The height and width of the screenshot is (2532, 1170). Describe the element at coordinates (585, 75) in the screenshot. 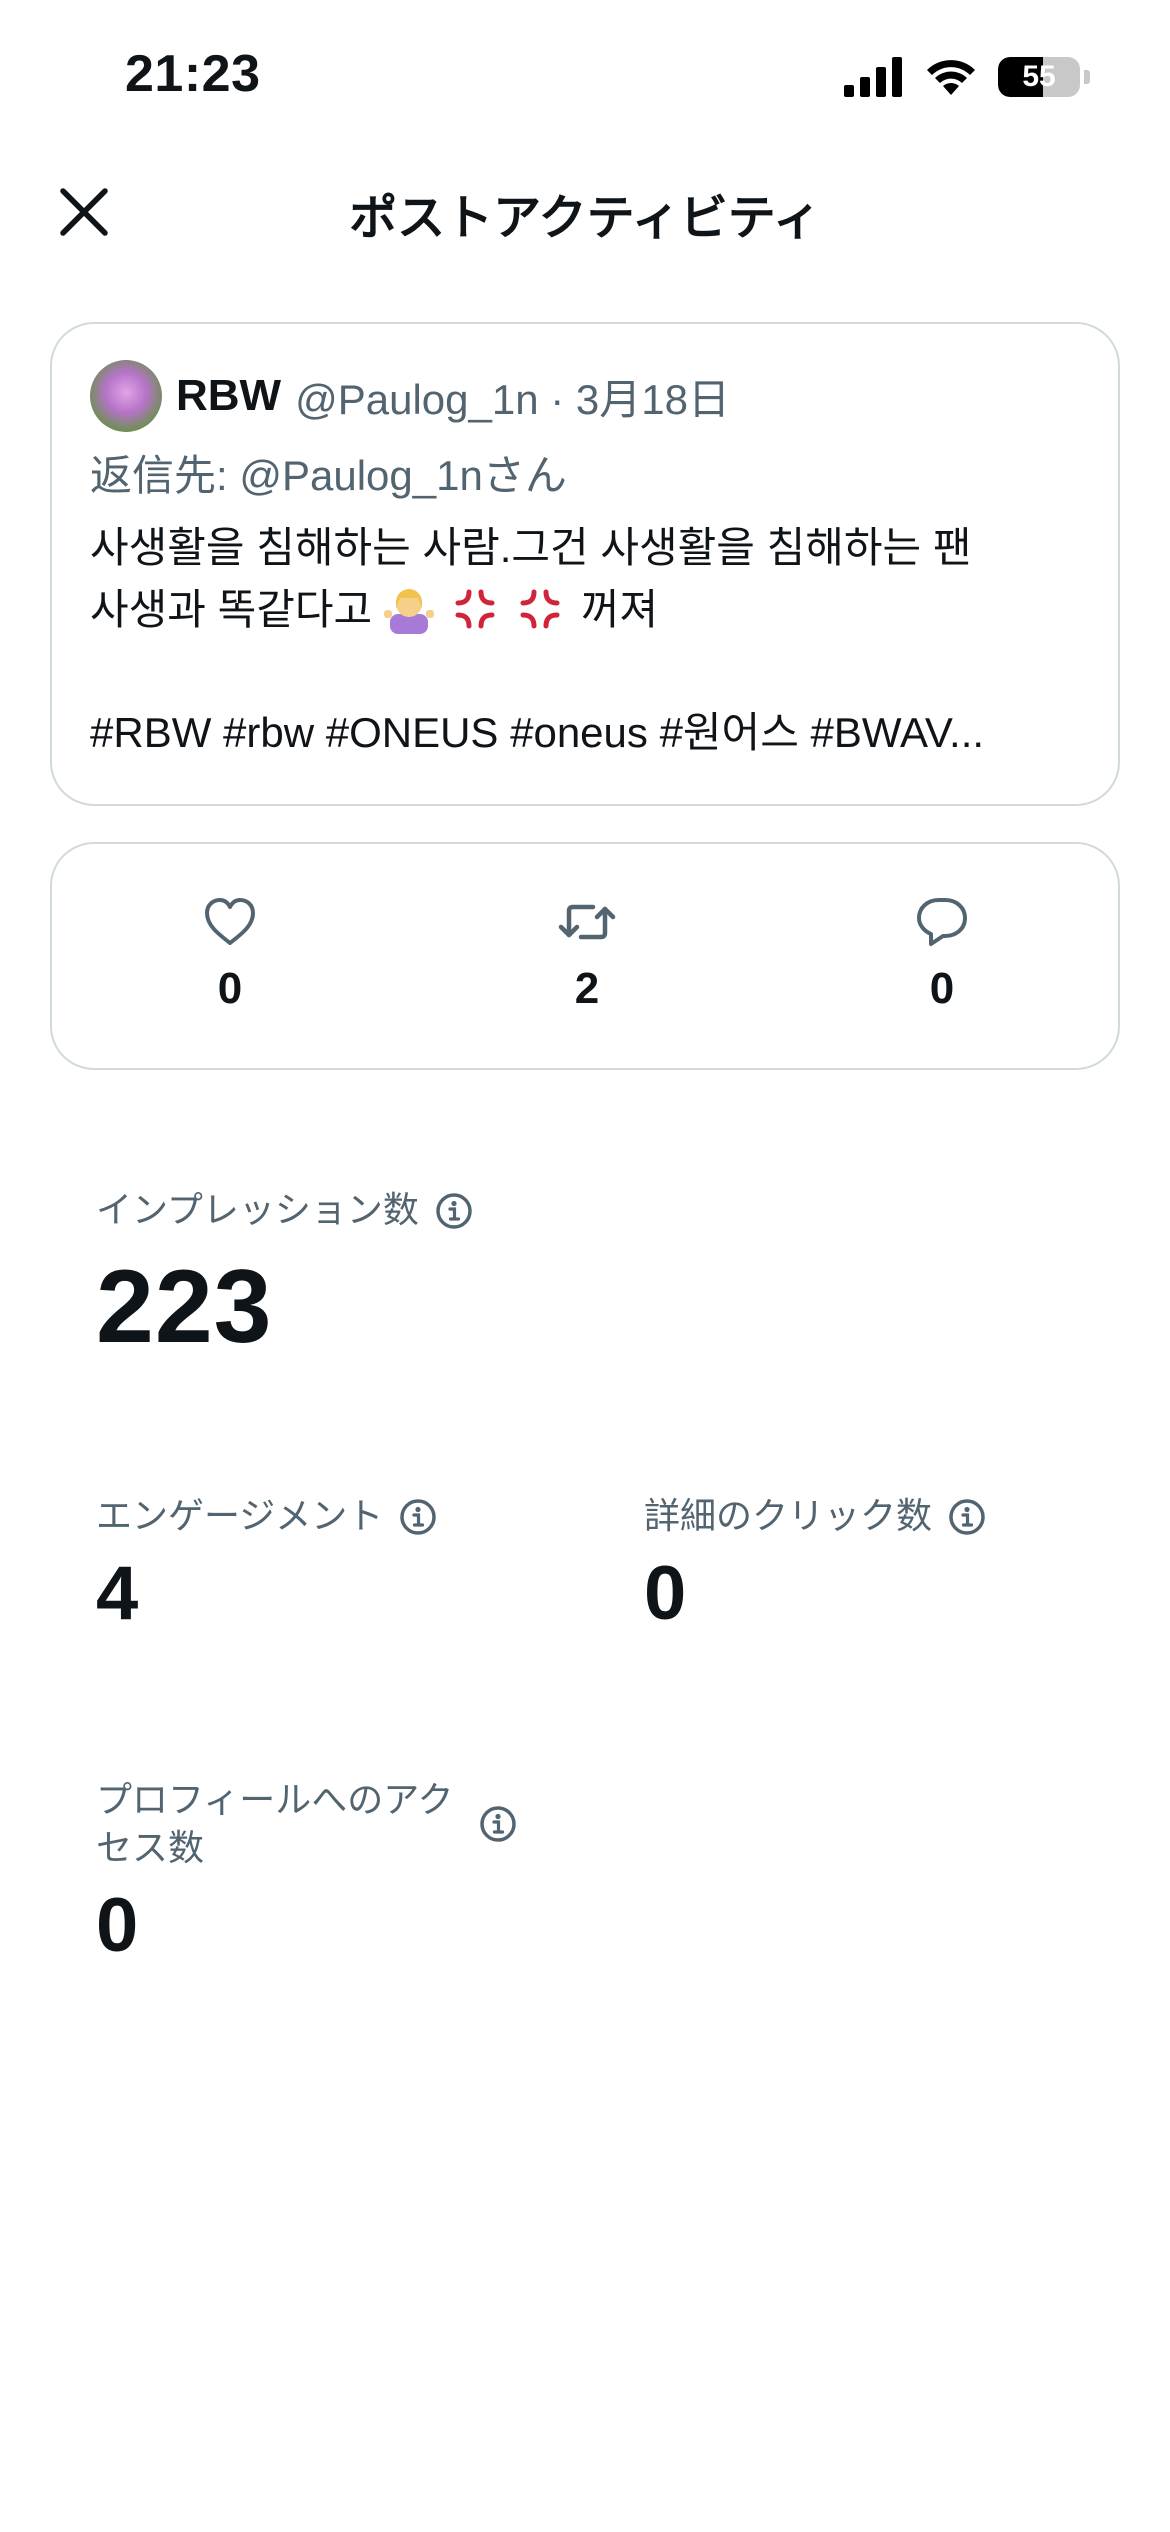

I see `status-bar: 21:23 55` at that location.